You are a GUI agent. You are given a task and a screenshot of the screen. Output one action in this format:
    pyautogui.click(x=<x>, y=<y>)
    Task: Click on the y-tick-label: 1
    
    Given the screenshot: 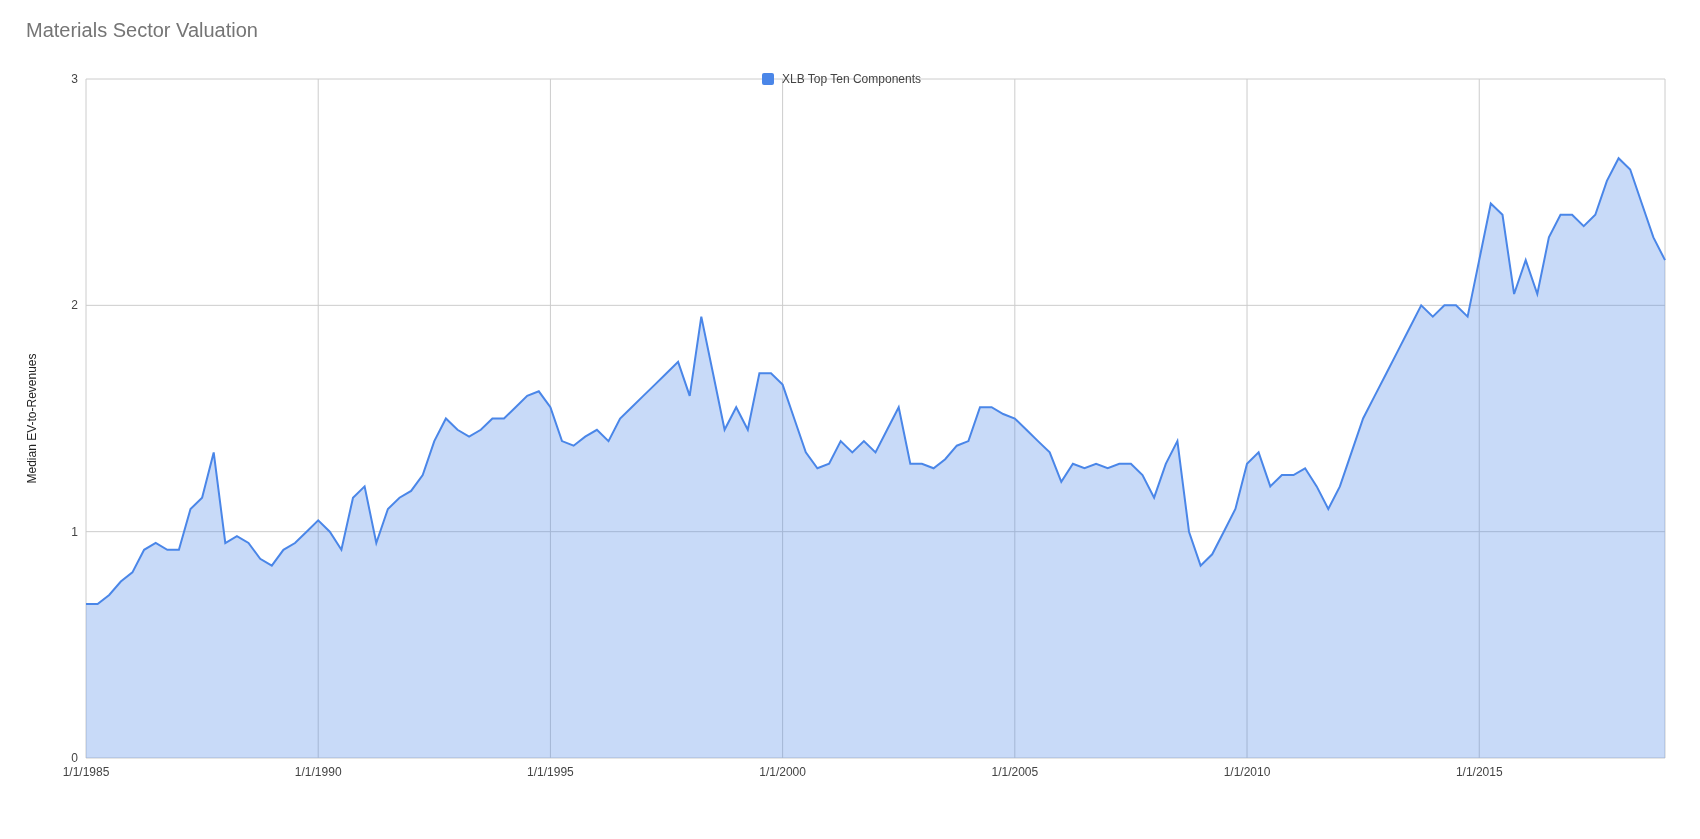 What is the action you would take?
    pyautogui.click(x=74, y=531)
    